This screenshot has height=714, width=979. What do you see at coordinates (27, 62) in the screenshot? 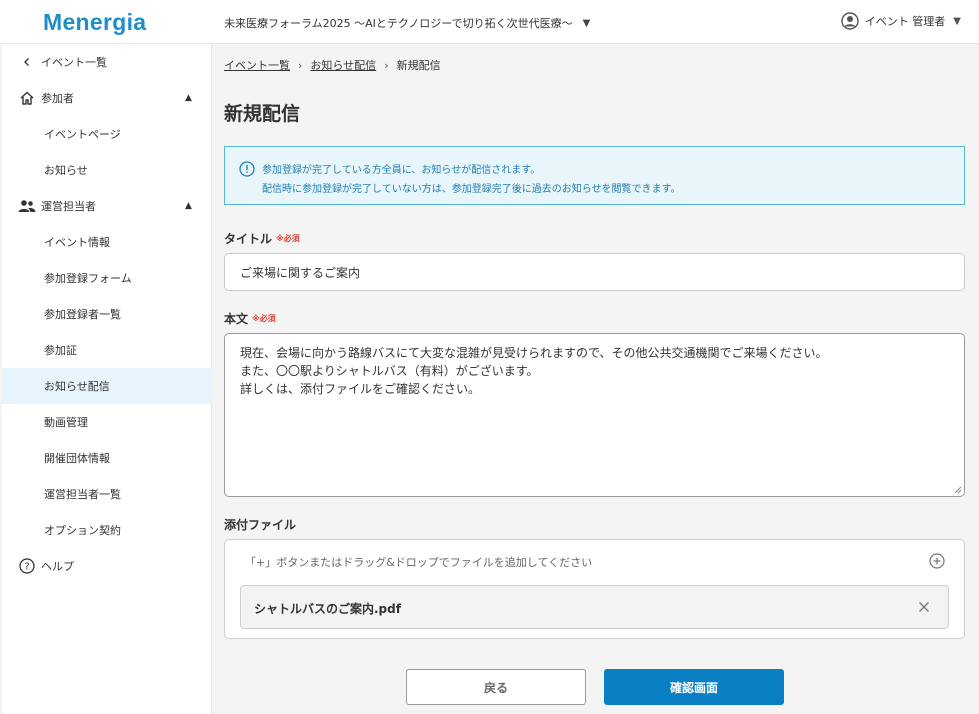
I see `chevron-left-icon` at bounding box center [27, 62].